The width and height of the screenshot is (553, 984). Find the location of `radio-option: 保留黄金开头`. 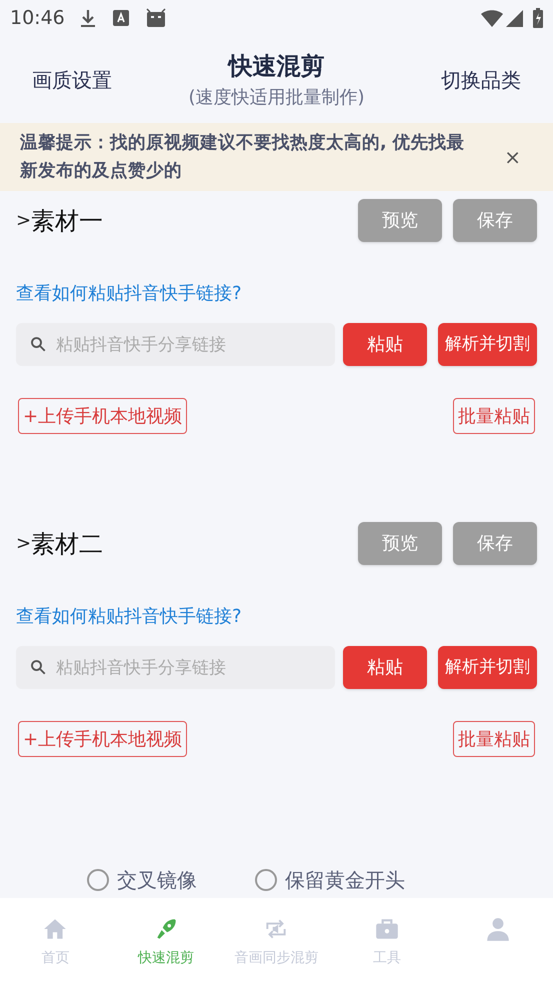

radio-option: 保留黄金开头 is located at coordinates (330, 880).